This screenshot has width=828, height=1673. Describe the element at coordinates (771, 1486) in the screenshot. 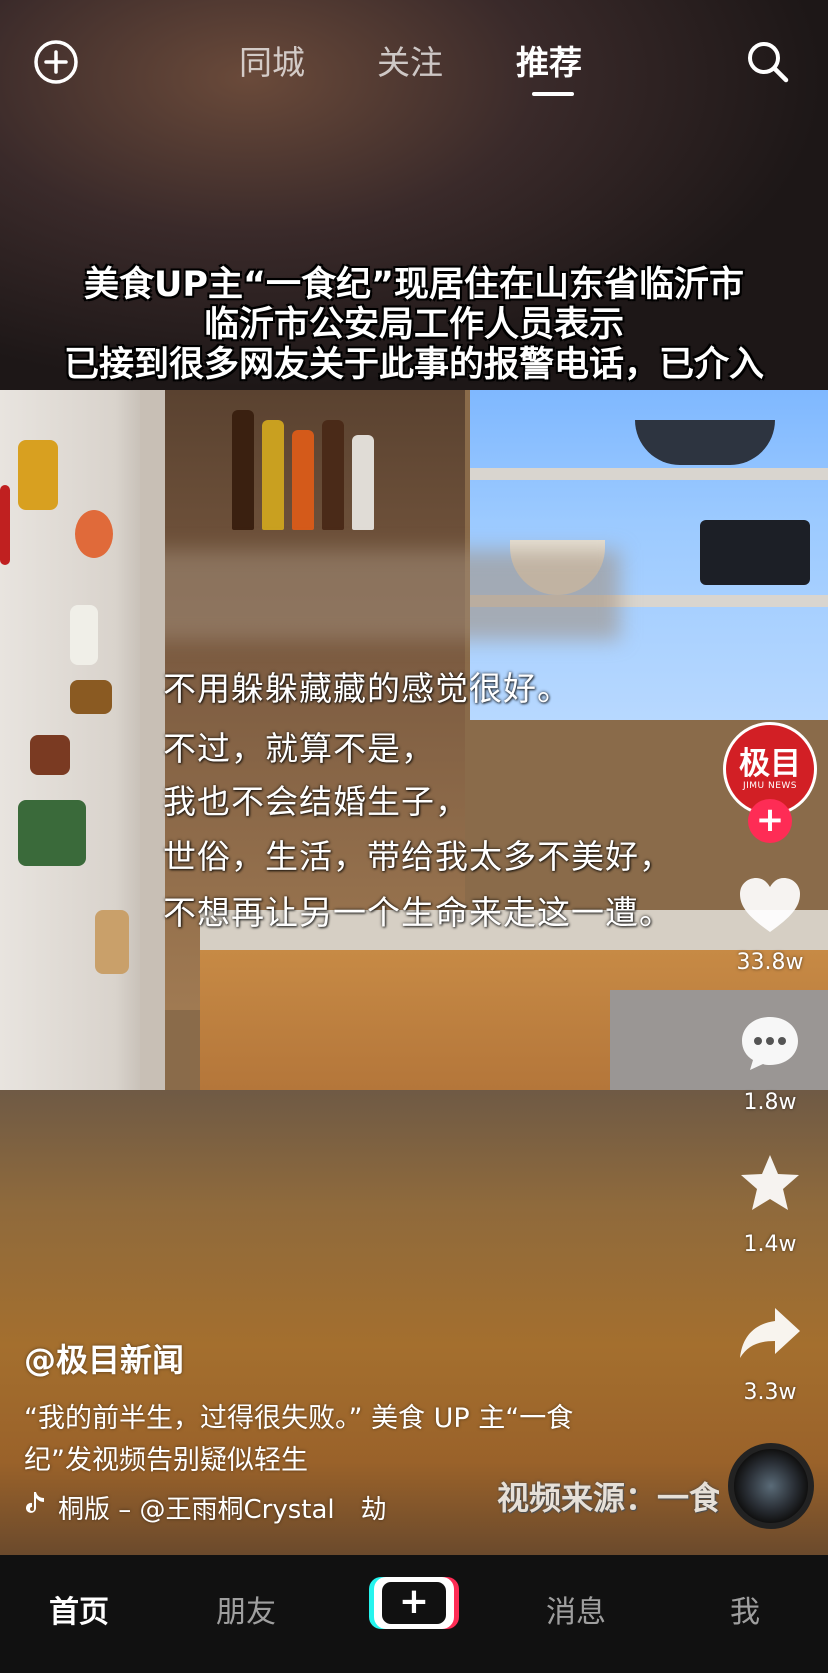

I see `music-disc-icon` at that location.